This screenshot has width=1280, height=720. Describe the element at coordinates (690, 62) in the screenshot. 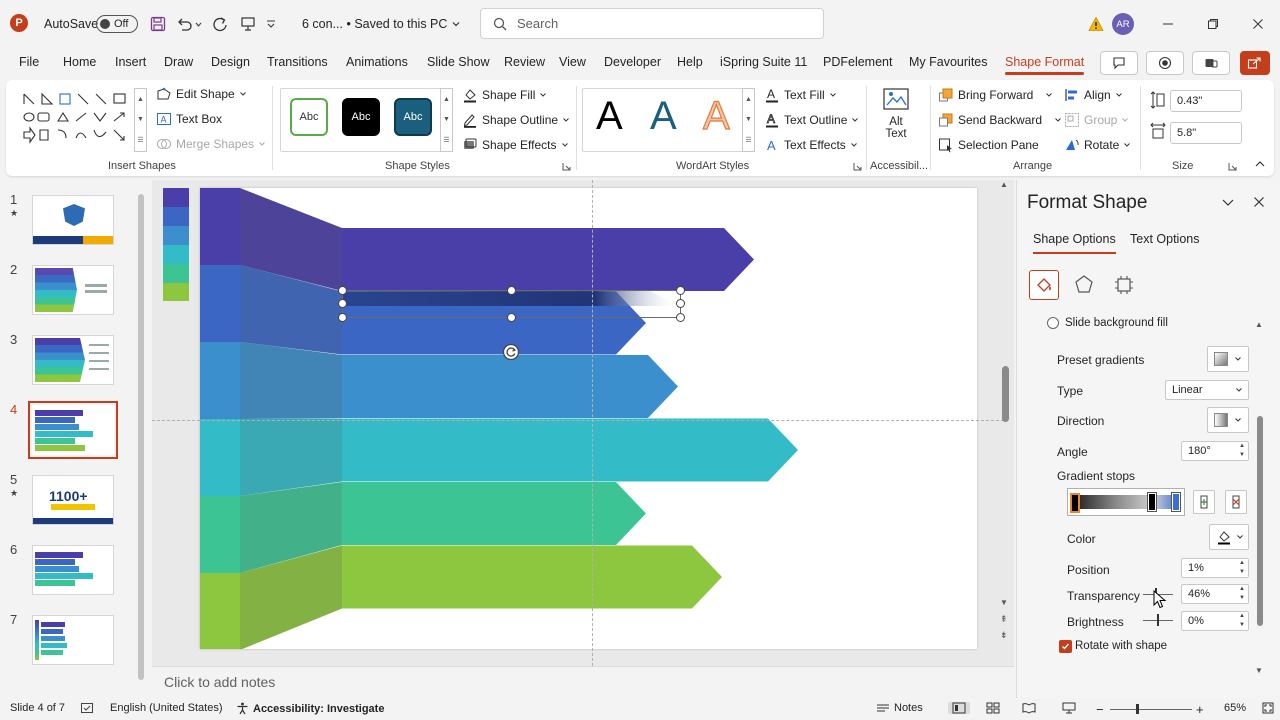

I see `tab-help: Help` at that location.